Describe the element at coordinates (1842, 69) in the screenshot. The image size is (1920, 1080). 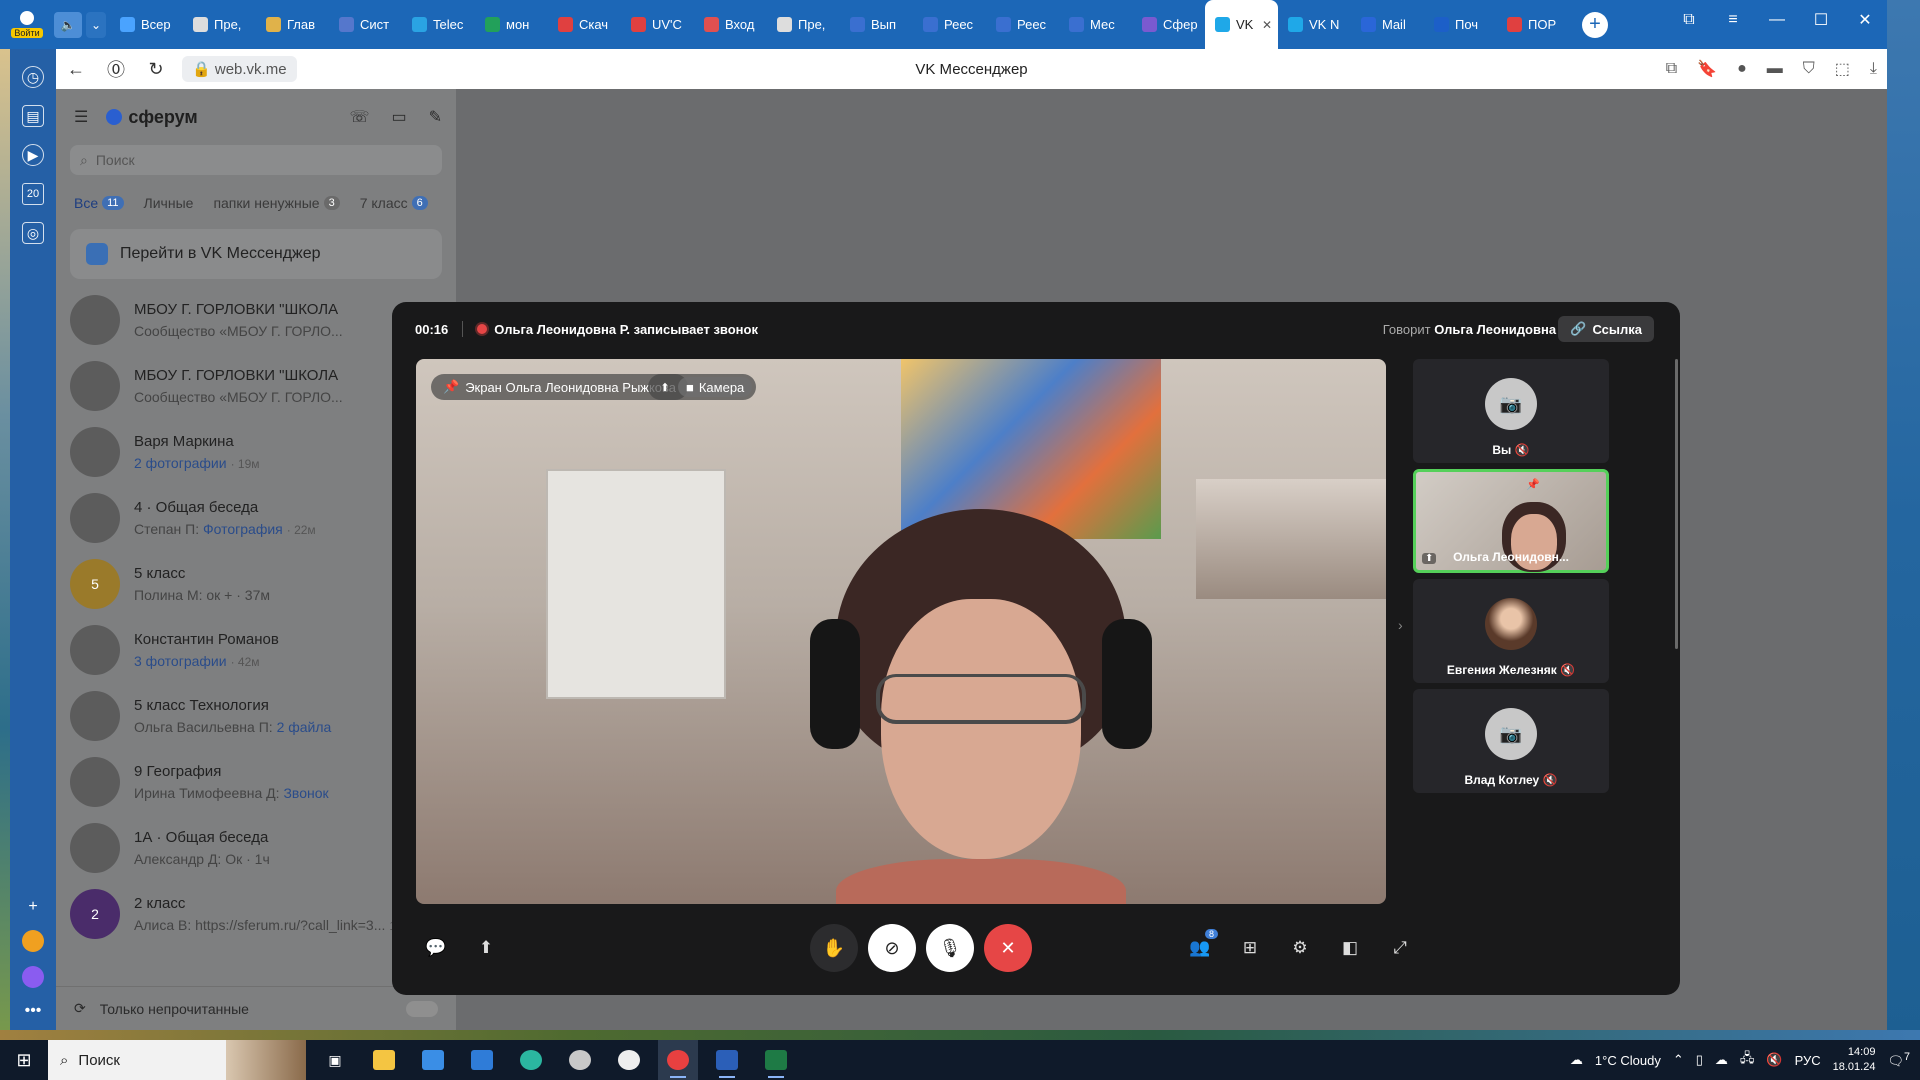
I see `extensions-icon: ⬚` at that location.